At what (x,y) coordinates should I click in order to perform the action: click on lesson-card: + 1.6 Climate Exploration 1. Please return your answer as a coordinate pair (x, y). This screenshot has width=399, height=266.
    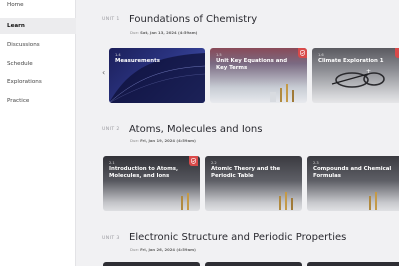
    Looking at the image, I should click on (355, 75).